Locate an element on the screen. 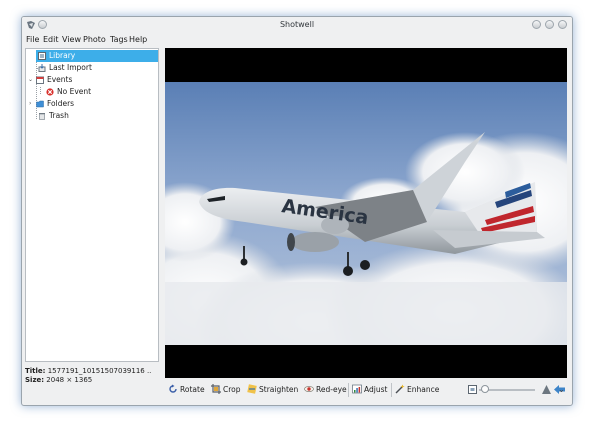 Image resolution: width=590 pixels, height=422 pixels. crop-label: Crop is located at coordinates (232, 389).